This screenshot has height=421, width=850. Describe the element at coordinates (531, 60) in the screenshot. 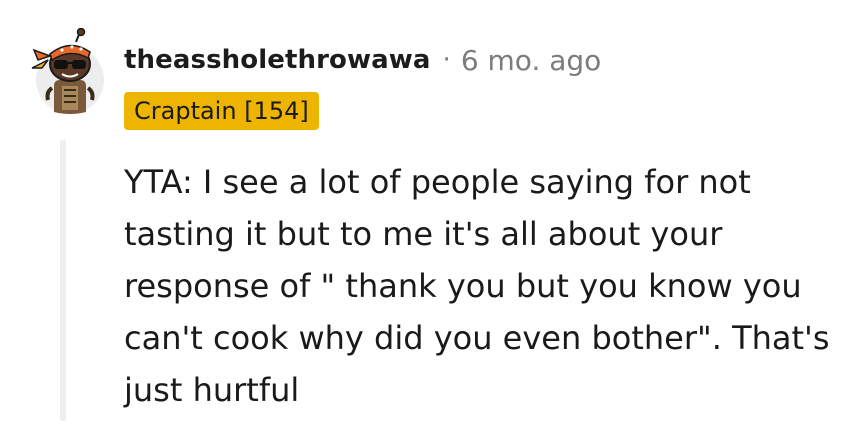

I see `comment-timestamp: 6 mo. ago` at that location.